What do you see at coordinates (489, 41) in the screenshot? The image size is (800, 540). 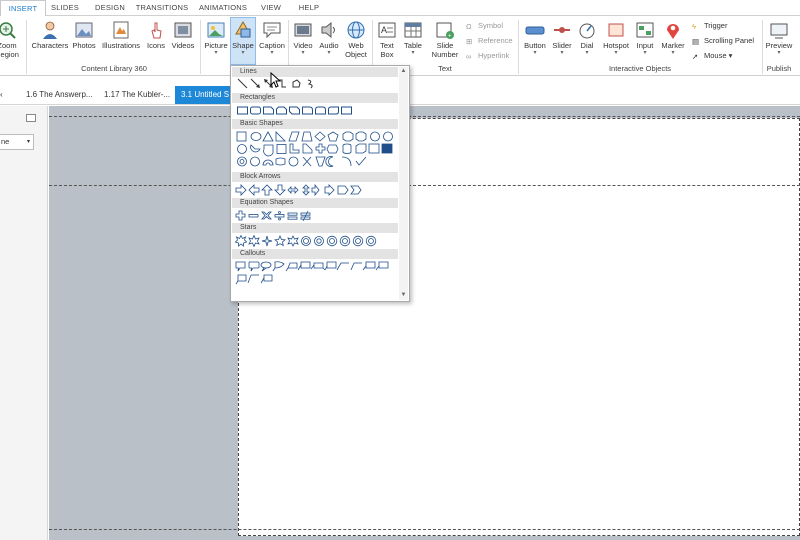 I see `reference-button: ⊞ Reference` at bounding box center [489, 41].